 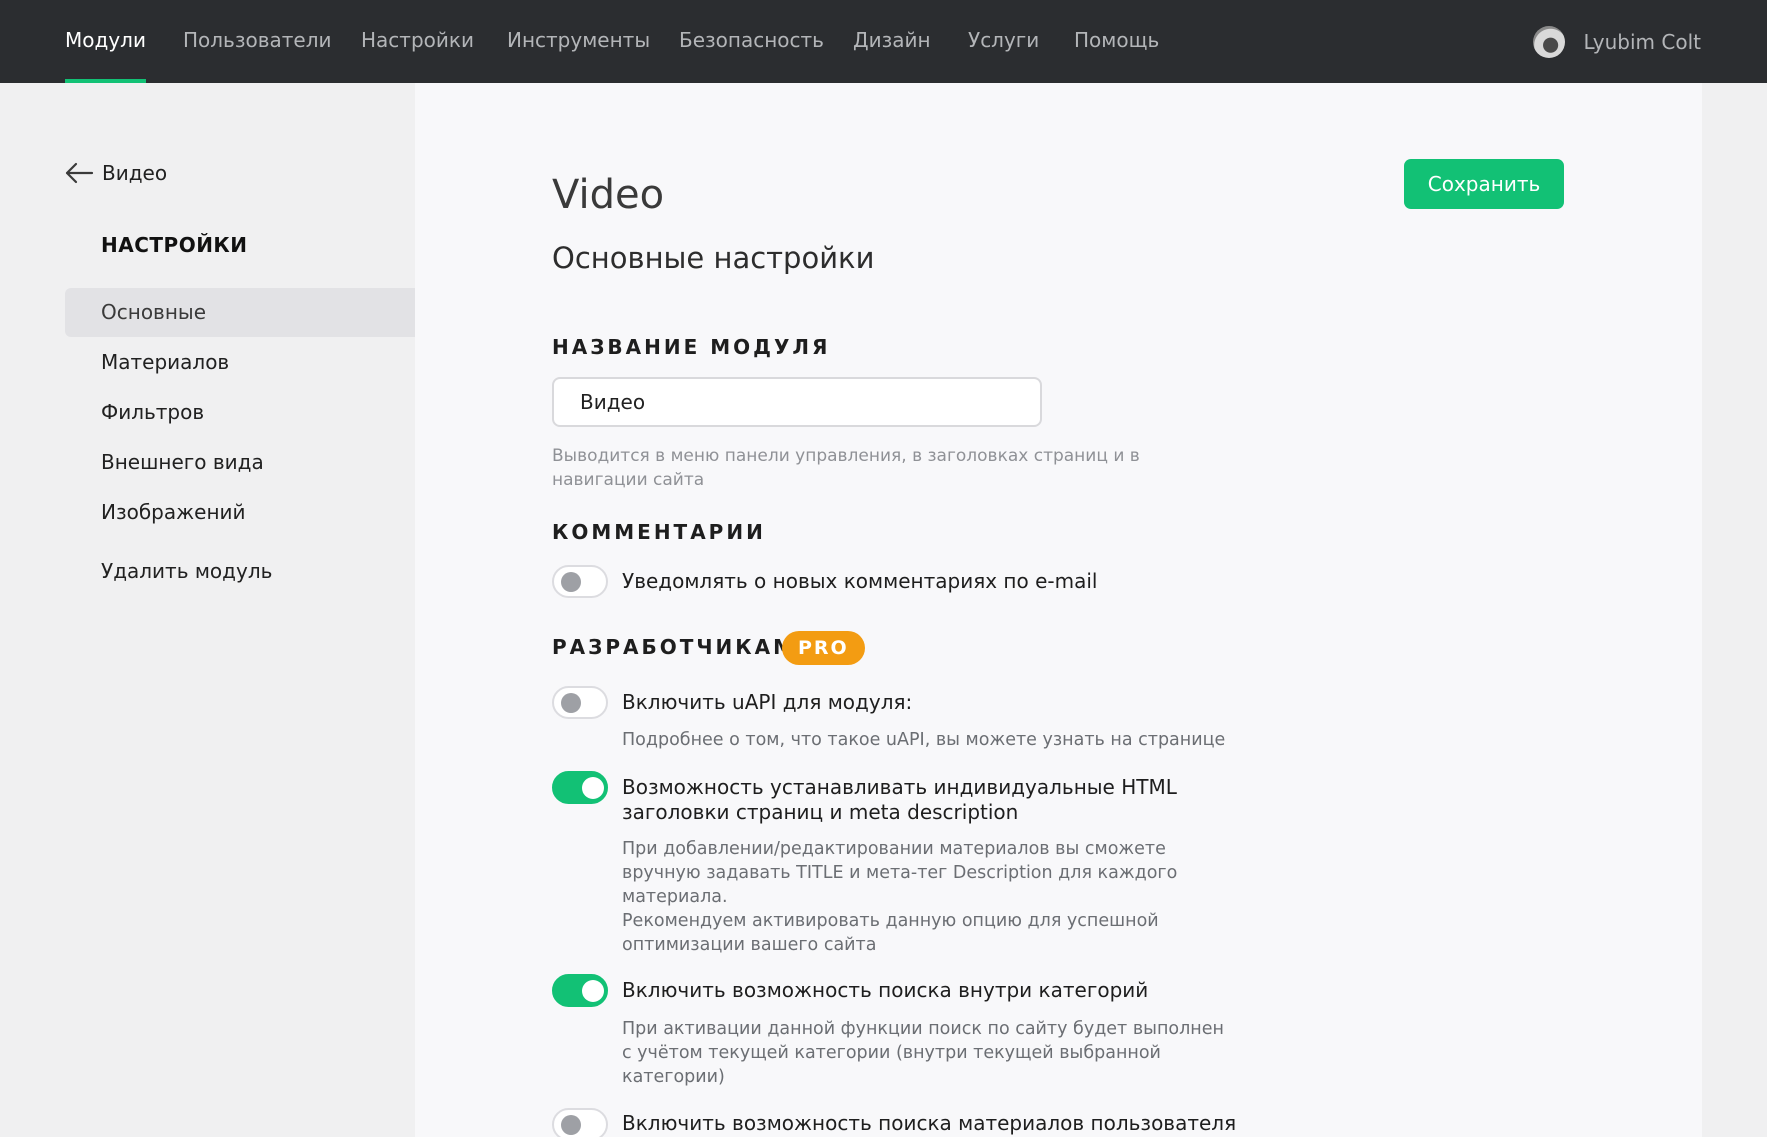 I want to click on html-titles-toggle, so click(x=580, y=787).